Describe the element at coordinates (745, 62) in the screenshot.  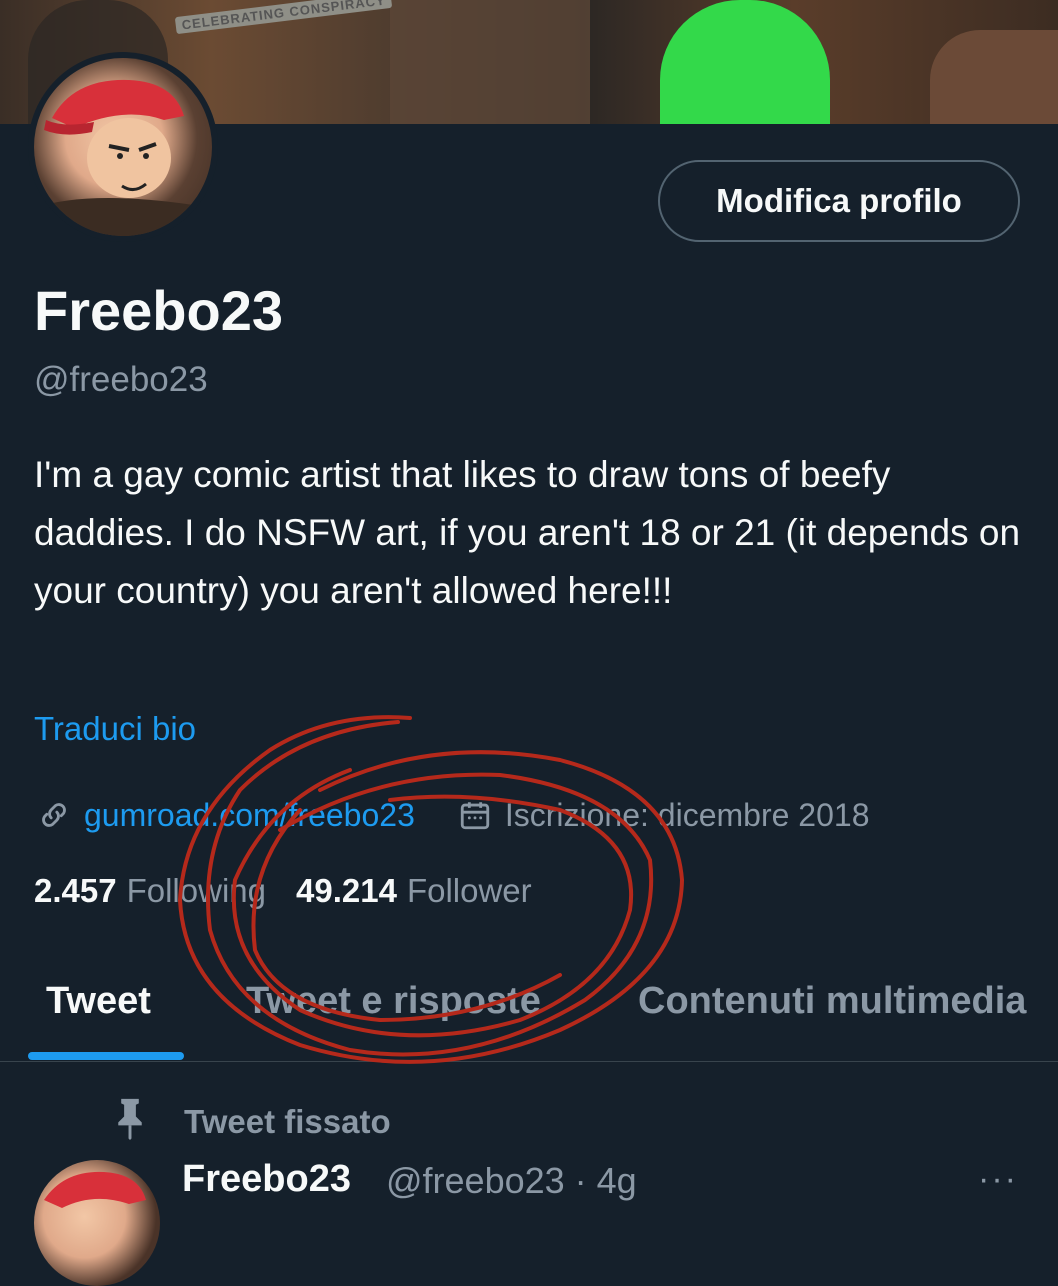
I see `banner-green-hoodie-figure` at that location.